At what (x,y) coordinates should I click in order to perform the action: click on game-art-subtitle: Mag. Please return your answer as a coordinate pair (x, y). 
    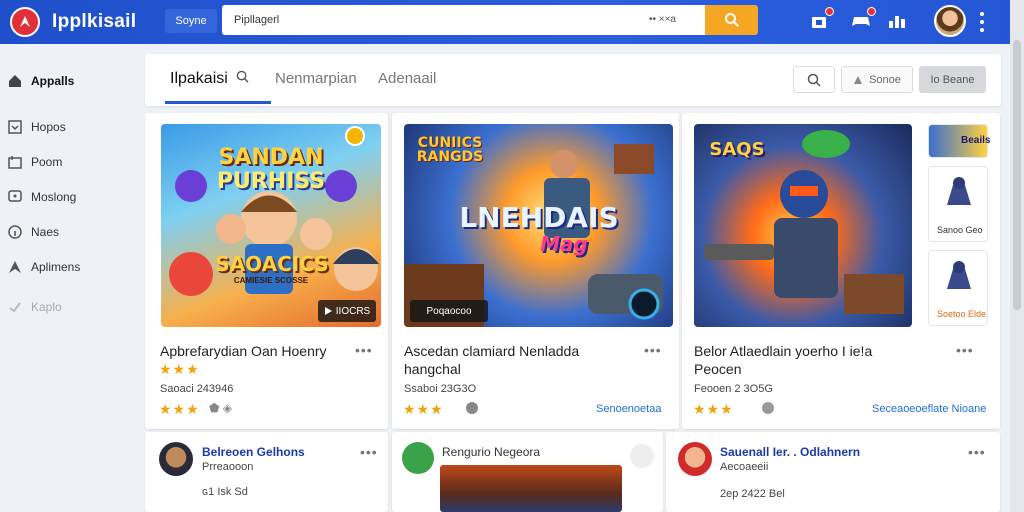
    Looking at the image, I should click on (564, 244).